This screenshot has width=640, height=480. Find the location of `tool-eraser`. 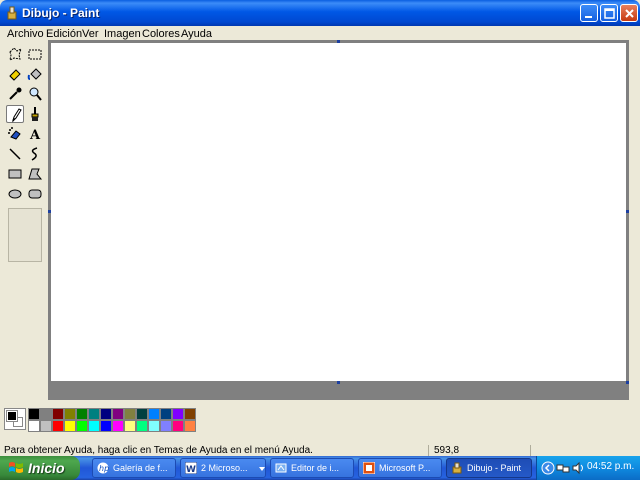

tool-eraser is located at coordinates (15, 74).